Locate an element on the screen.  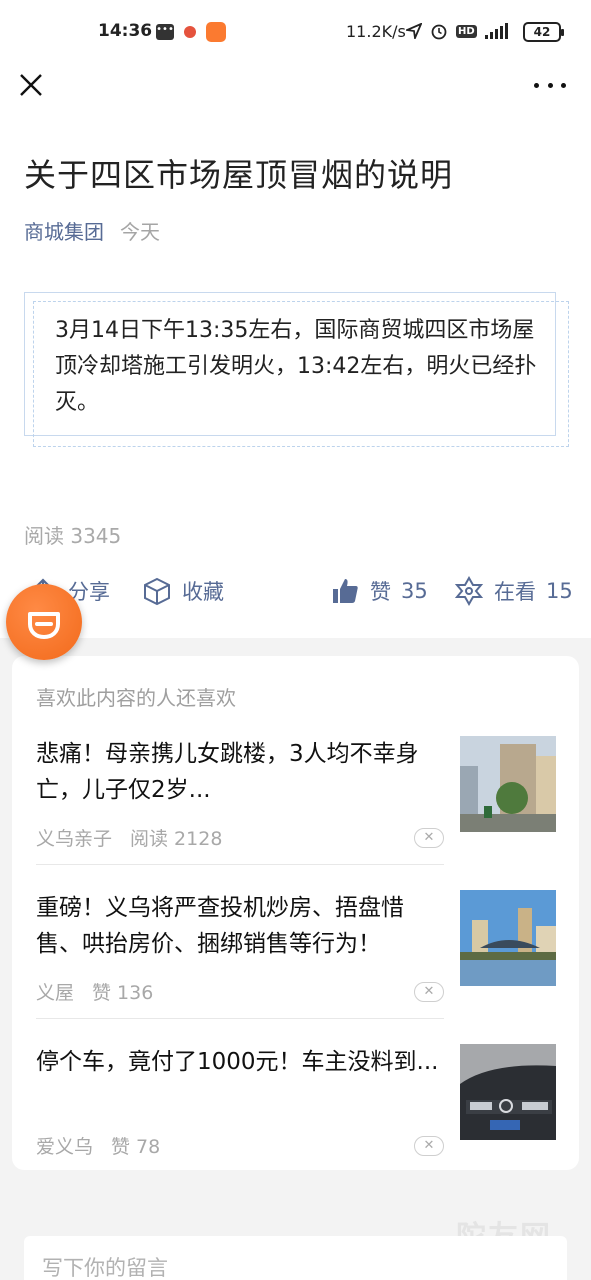
article-meta: 商城集团 今天 is located at coordinates (92, 230).